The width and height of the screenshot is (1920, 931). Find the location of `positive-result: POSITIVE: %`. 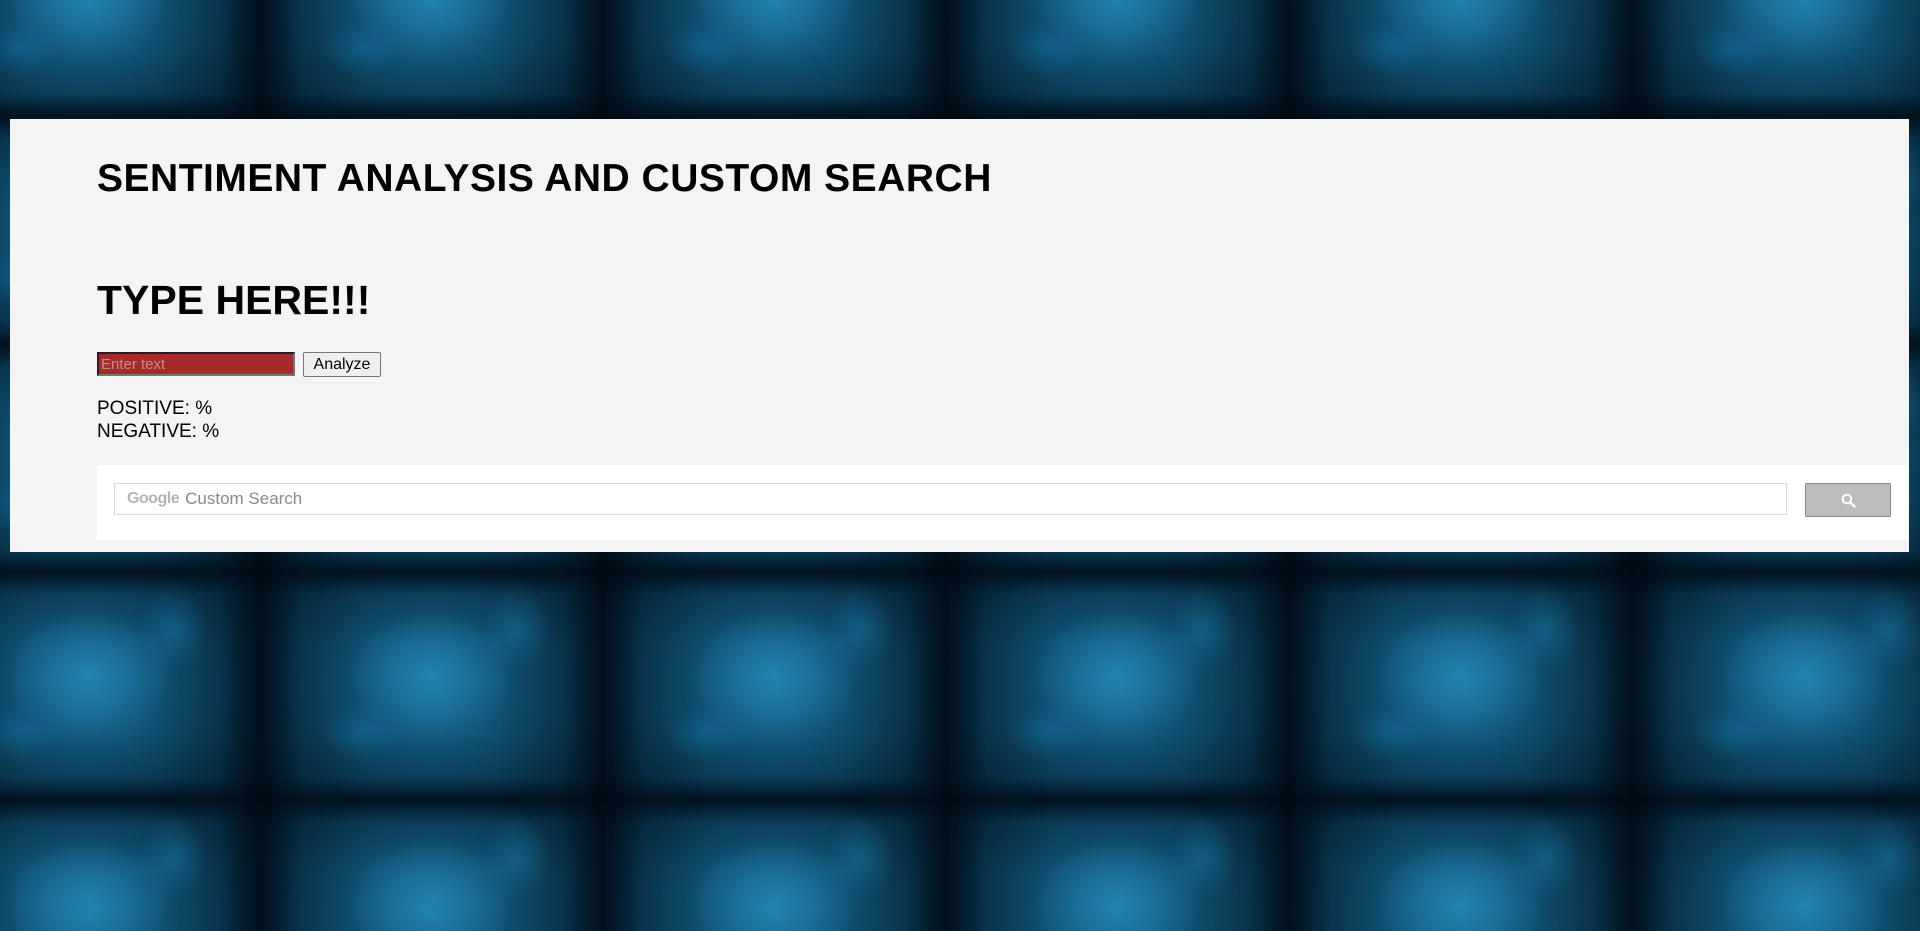

positive-result: POSITIVE: % is located at coordinates (155, 408).